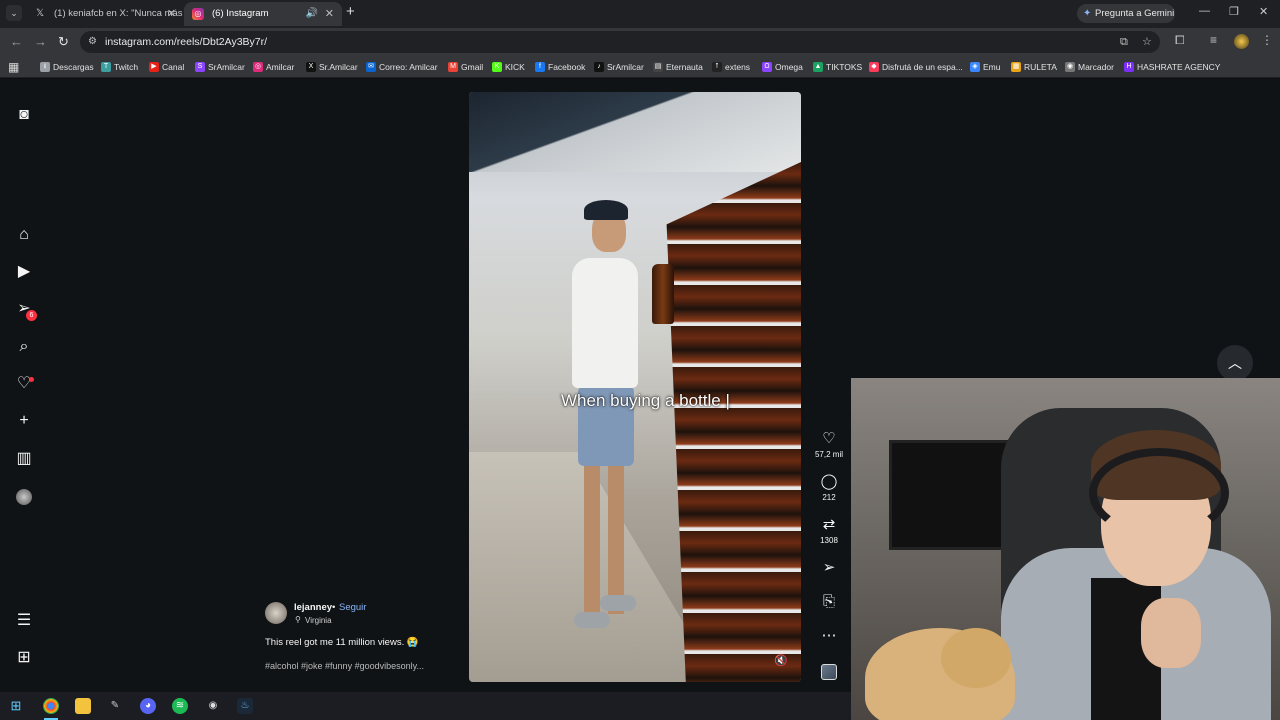 This screenshot has width=1280, height=720. Describe the element at coordinates (73, 67) in the screenshot. I see `bookmark-label: Descargas` at that location.